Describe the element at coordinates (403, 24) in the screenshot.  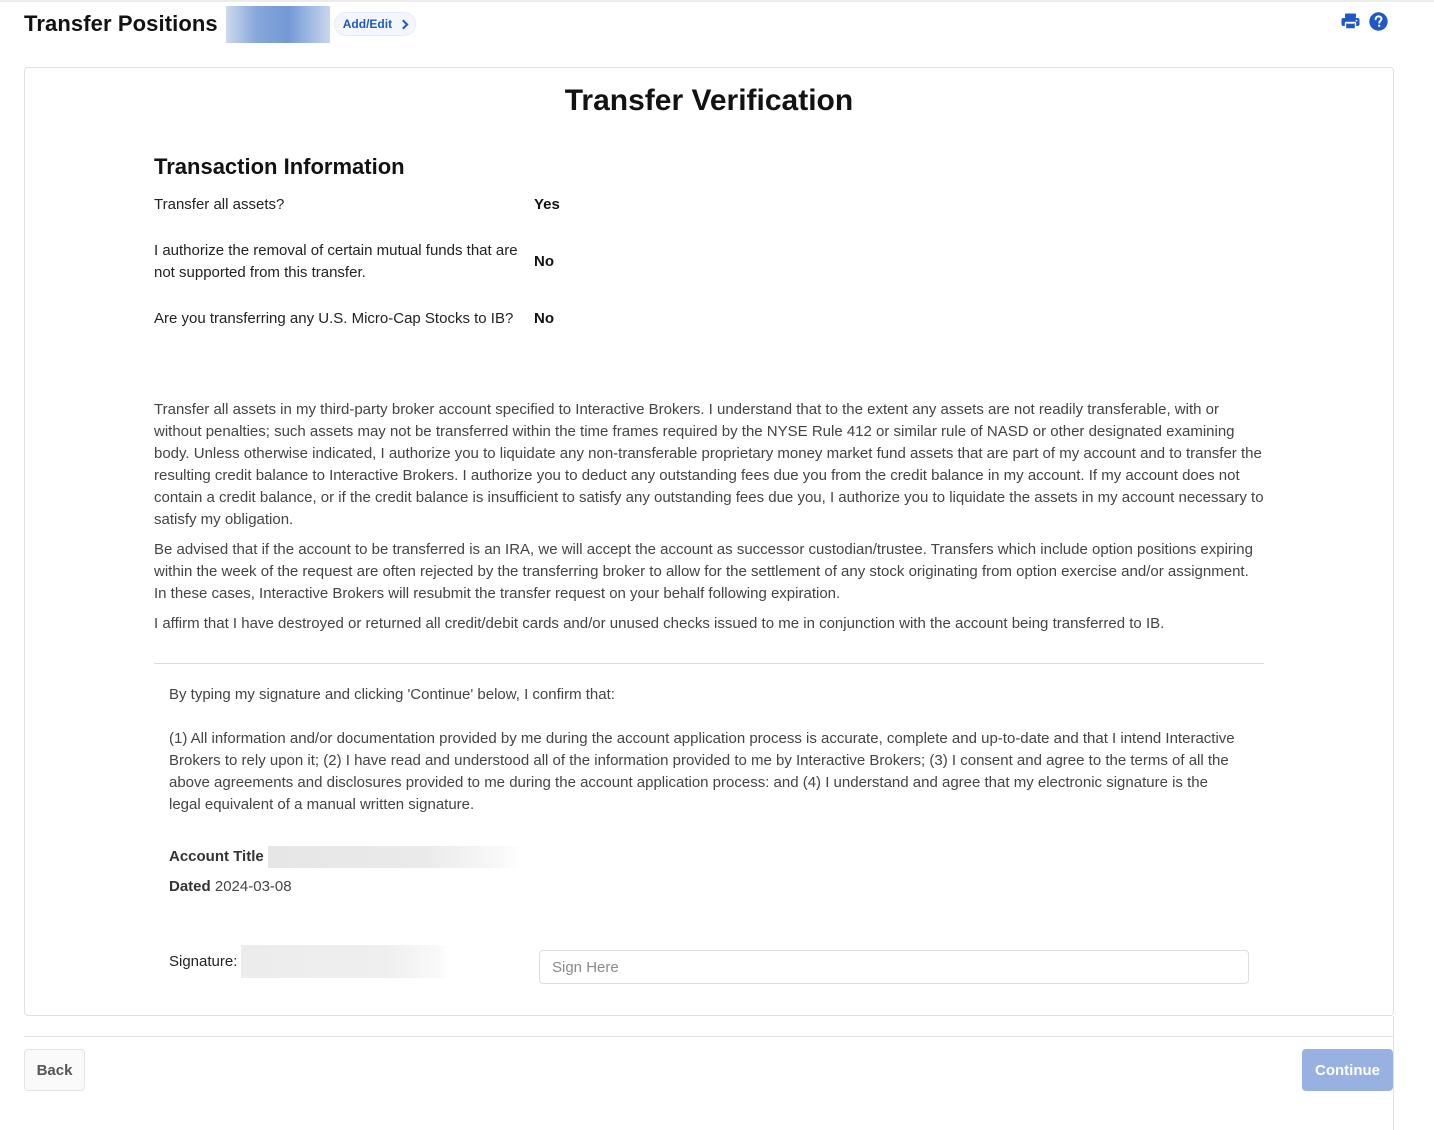
I see `chevron-right-icon` at that location.